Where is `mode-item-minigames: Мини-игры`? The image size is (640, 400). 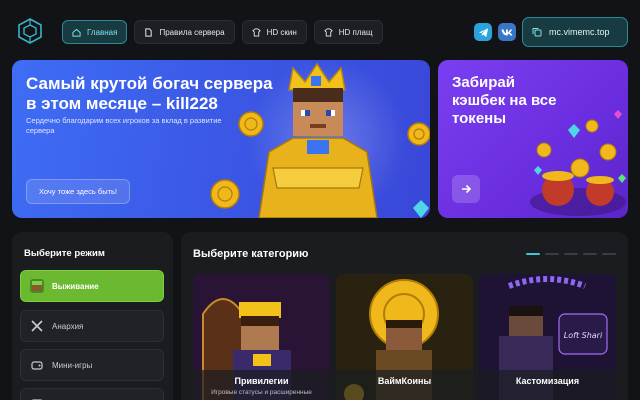
mode-item-minigames: Мини-игры is located at coordinates (92, 365).